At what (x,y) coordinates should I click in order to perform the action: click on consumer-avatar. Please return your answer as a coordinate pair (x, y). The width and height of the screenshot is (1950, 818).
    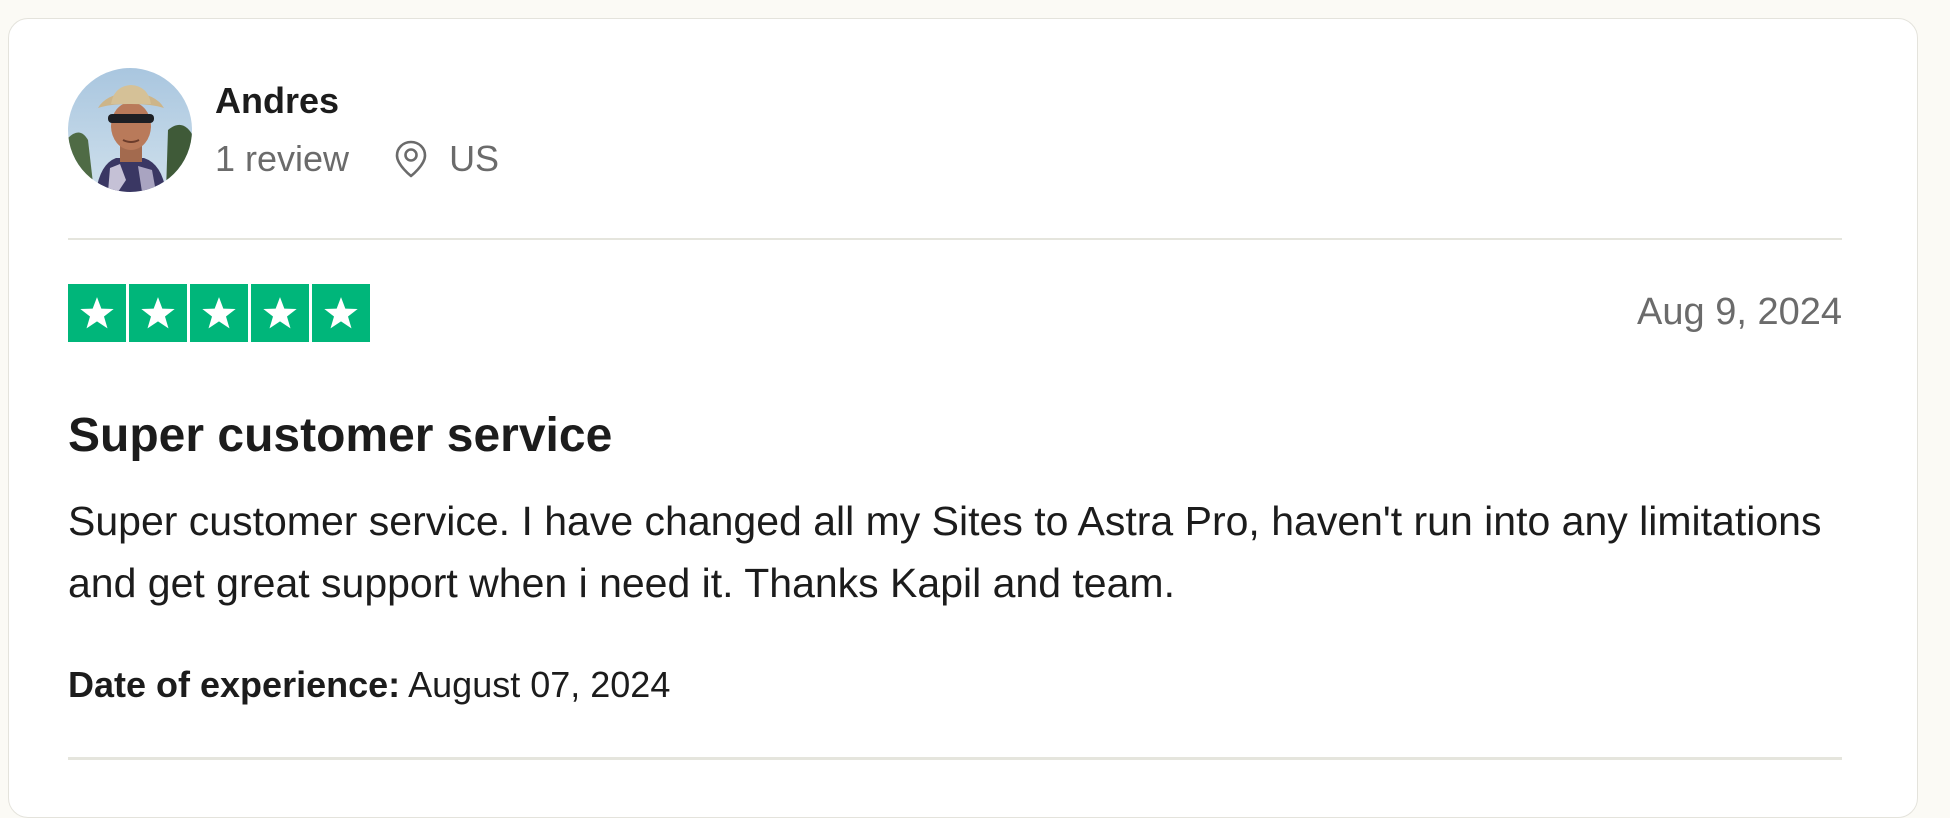
    Looking at the image, I should click on (130, 130).